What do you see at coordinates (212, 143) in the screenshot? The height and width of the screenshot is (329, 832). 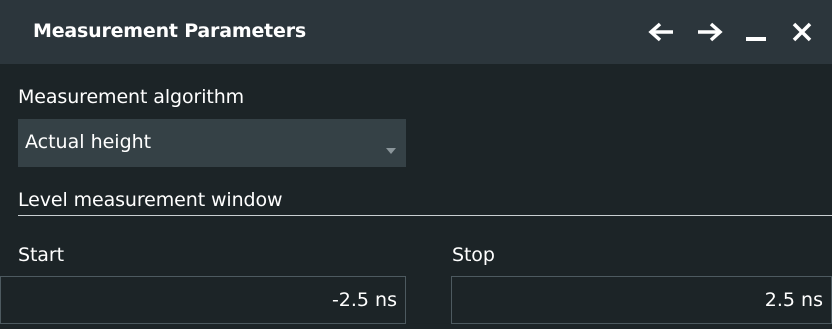 I see `algorithm-dropdown: Actual height` at bounding box center [212, 143].